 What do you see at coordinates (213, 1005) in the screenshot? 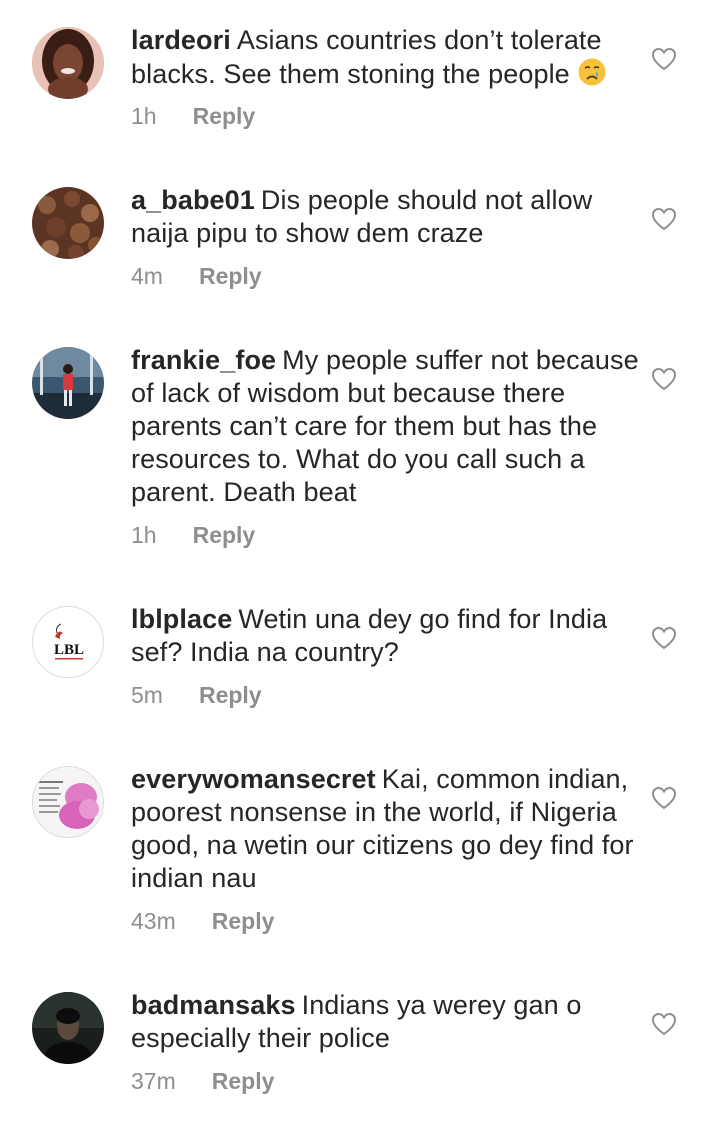
I see `comment-username: badmansaks` at bounding box center [213, 1005].